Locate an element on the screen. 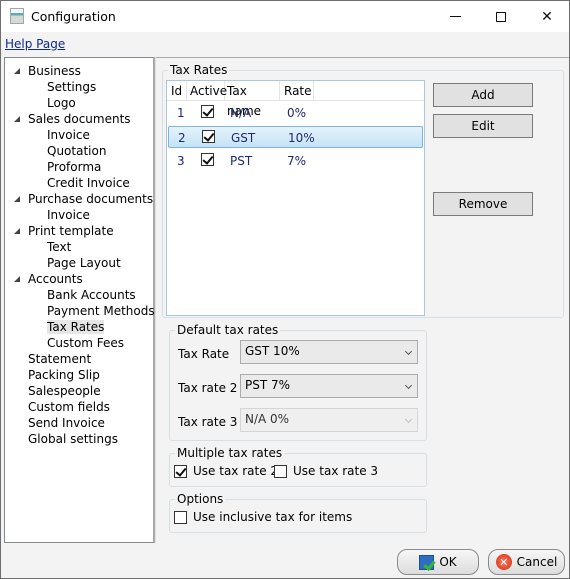 The image size is (570, 579). column-header-id: Id is located at coordinates (177, 91).